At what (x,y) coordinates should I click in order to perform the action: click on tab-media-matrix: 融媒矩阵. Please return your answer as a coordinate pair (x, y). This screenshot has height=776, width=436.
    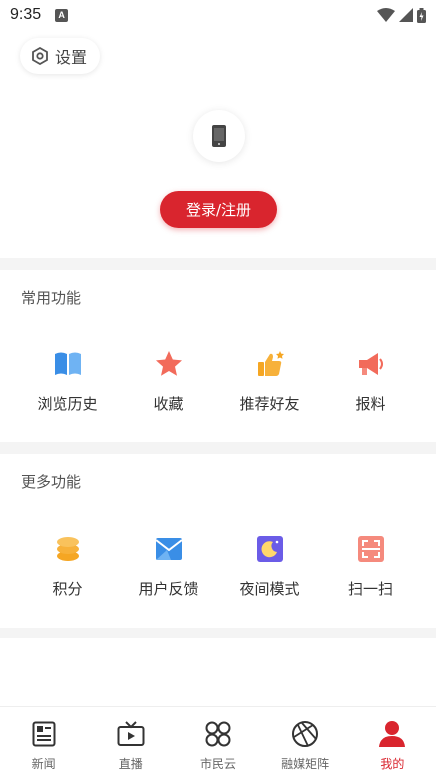
    Looking at the image, I should click on (305, 741).